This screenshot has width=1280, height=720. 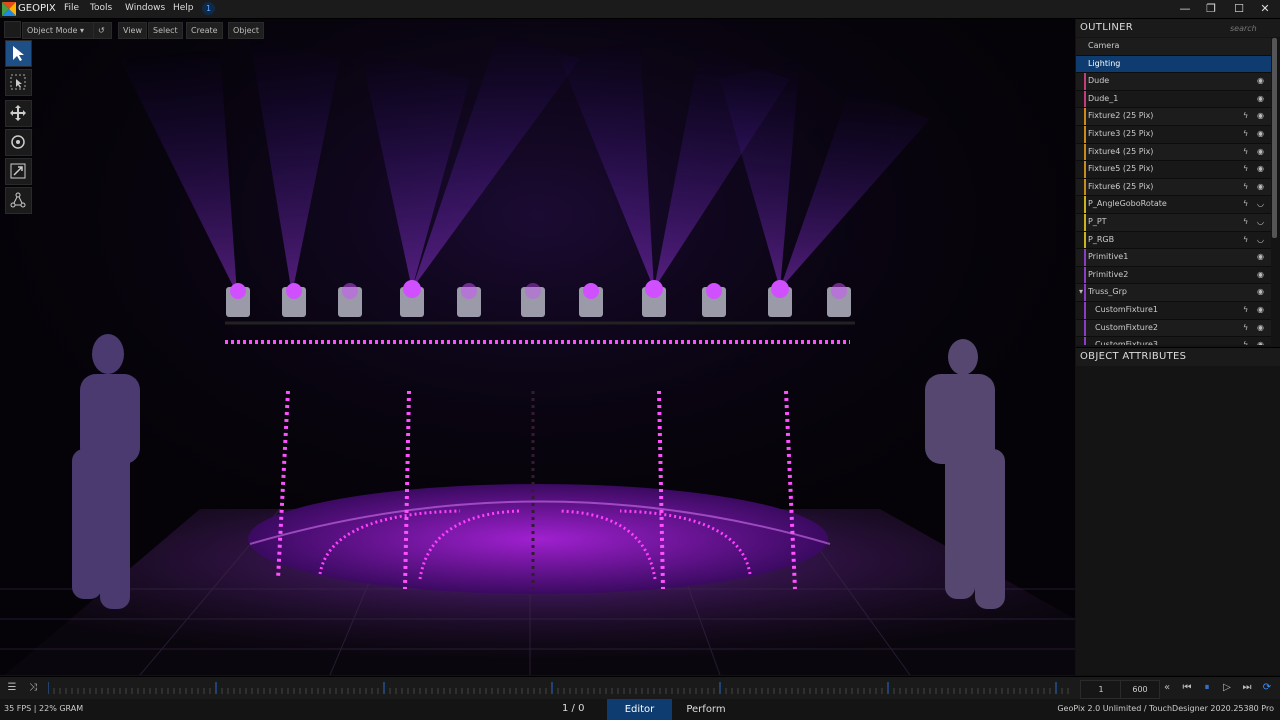 What do you see at coordinates (9, 9) in the screenshot?
I see `geopix-logo-icon` at bounding box center [9, 9].